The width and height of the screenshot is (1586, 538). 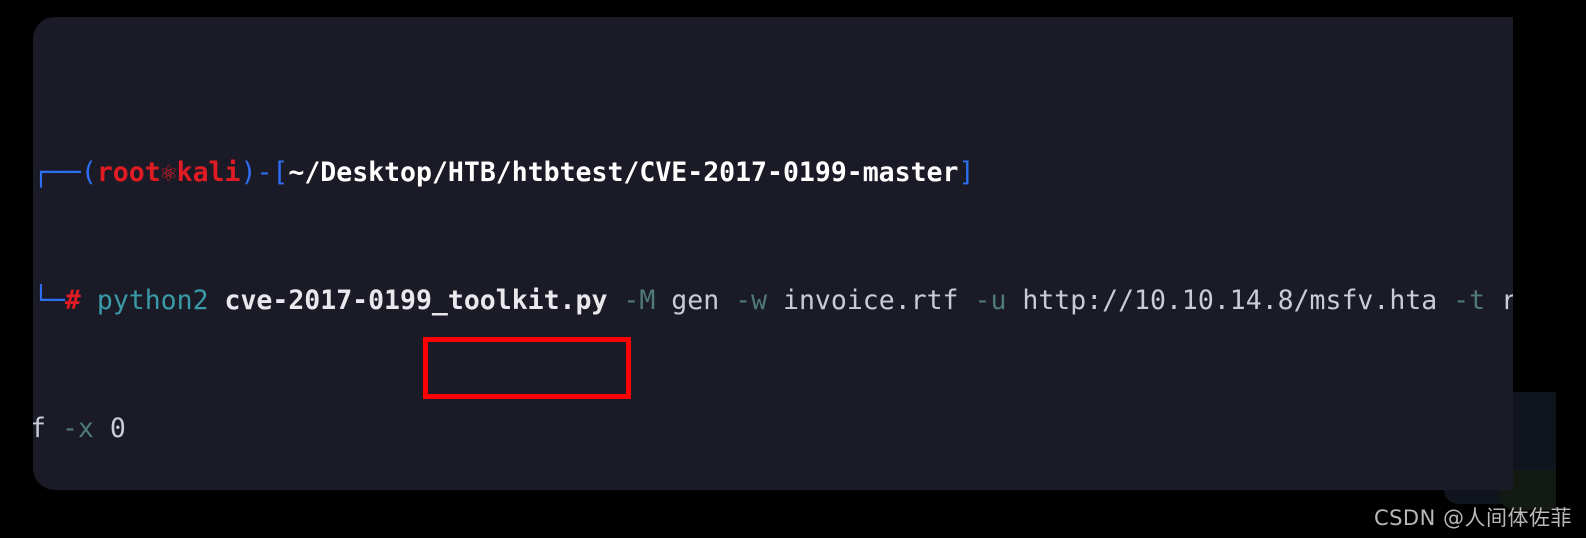 What do you see at coordinates (1469, 300) in the screenshot?
I see `command-flag-t: -t` at bounding box center [1469, 300].